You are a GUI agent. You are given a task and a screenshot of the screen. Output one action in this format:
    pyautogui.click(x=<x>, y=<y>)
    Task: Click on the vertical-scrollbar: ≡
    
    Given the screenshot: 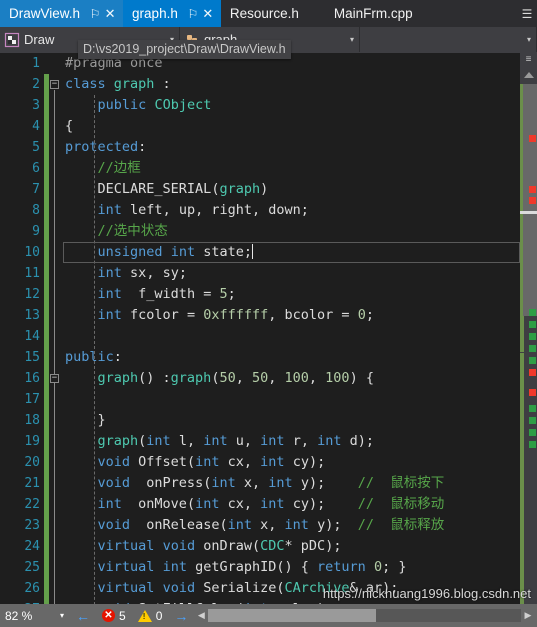 What is the action you would take?
    pyautogui.click(x=528, y=328)
    